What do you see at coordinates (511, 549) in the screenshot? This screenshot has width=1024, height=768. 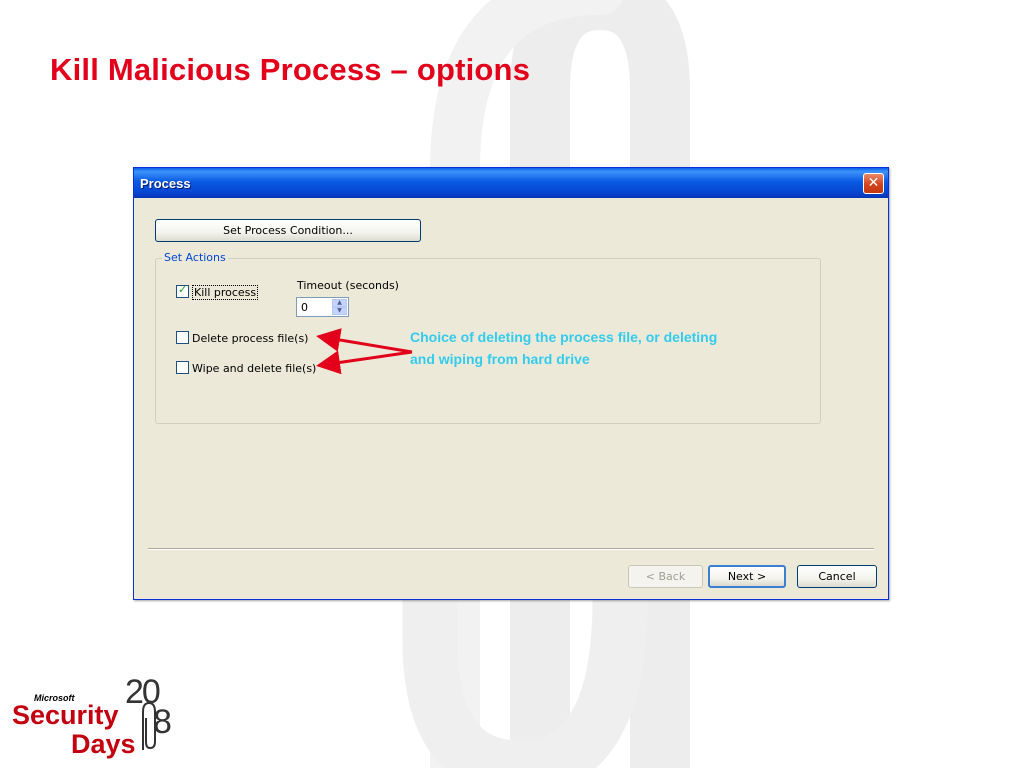 I see `dialog-separator` at bounding box center [511, 549].